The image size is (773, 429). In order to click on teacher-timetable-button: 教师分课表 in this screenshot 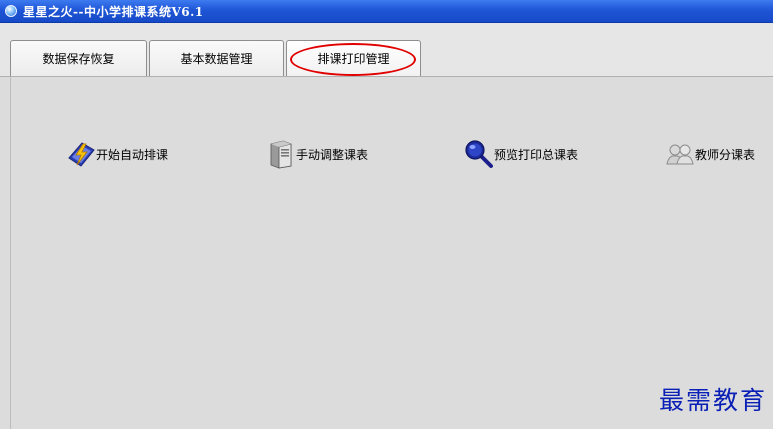, I will do `click(710, 154)`.